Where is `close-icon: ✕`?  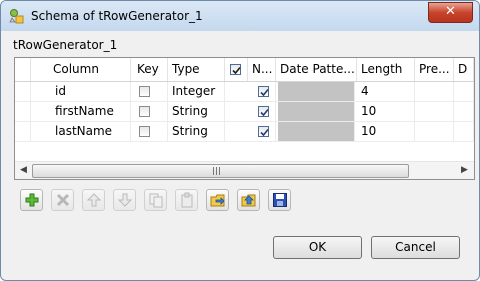 close-icon: ✕ is located at coordinates (450, 11).